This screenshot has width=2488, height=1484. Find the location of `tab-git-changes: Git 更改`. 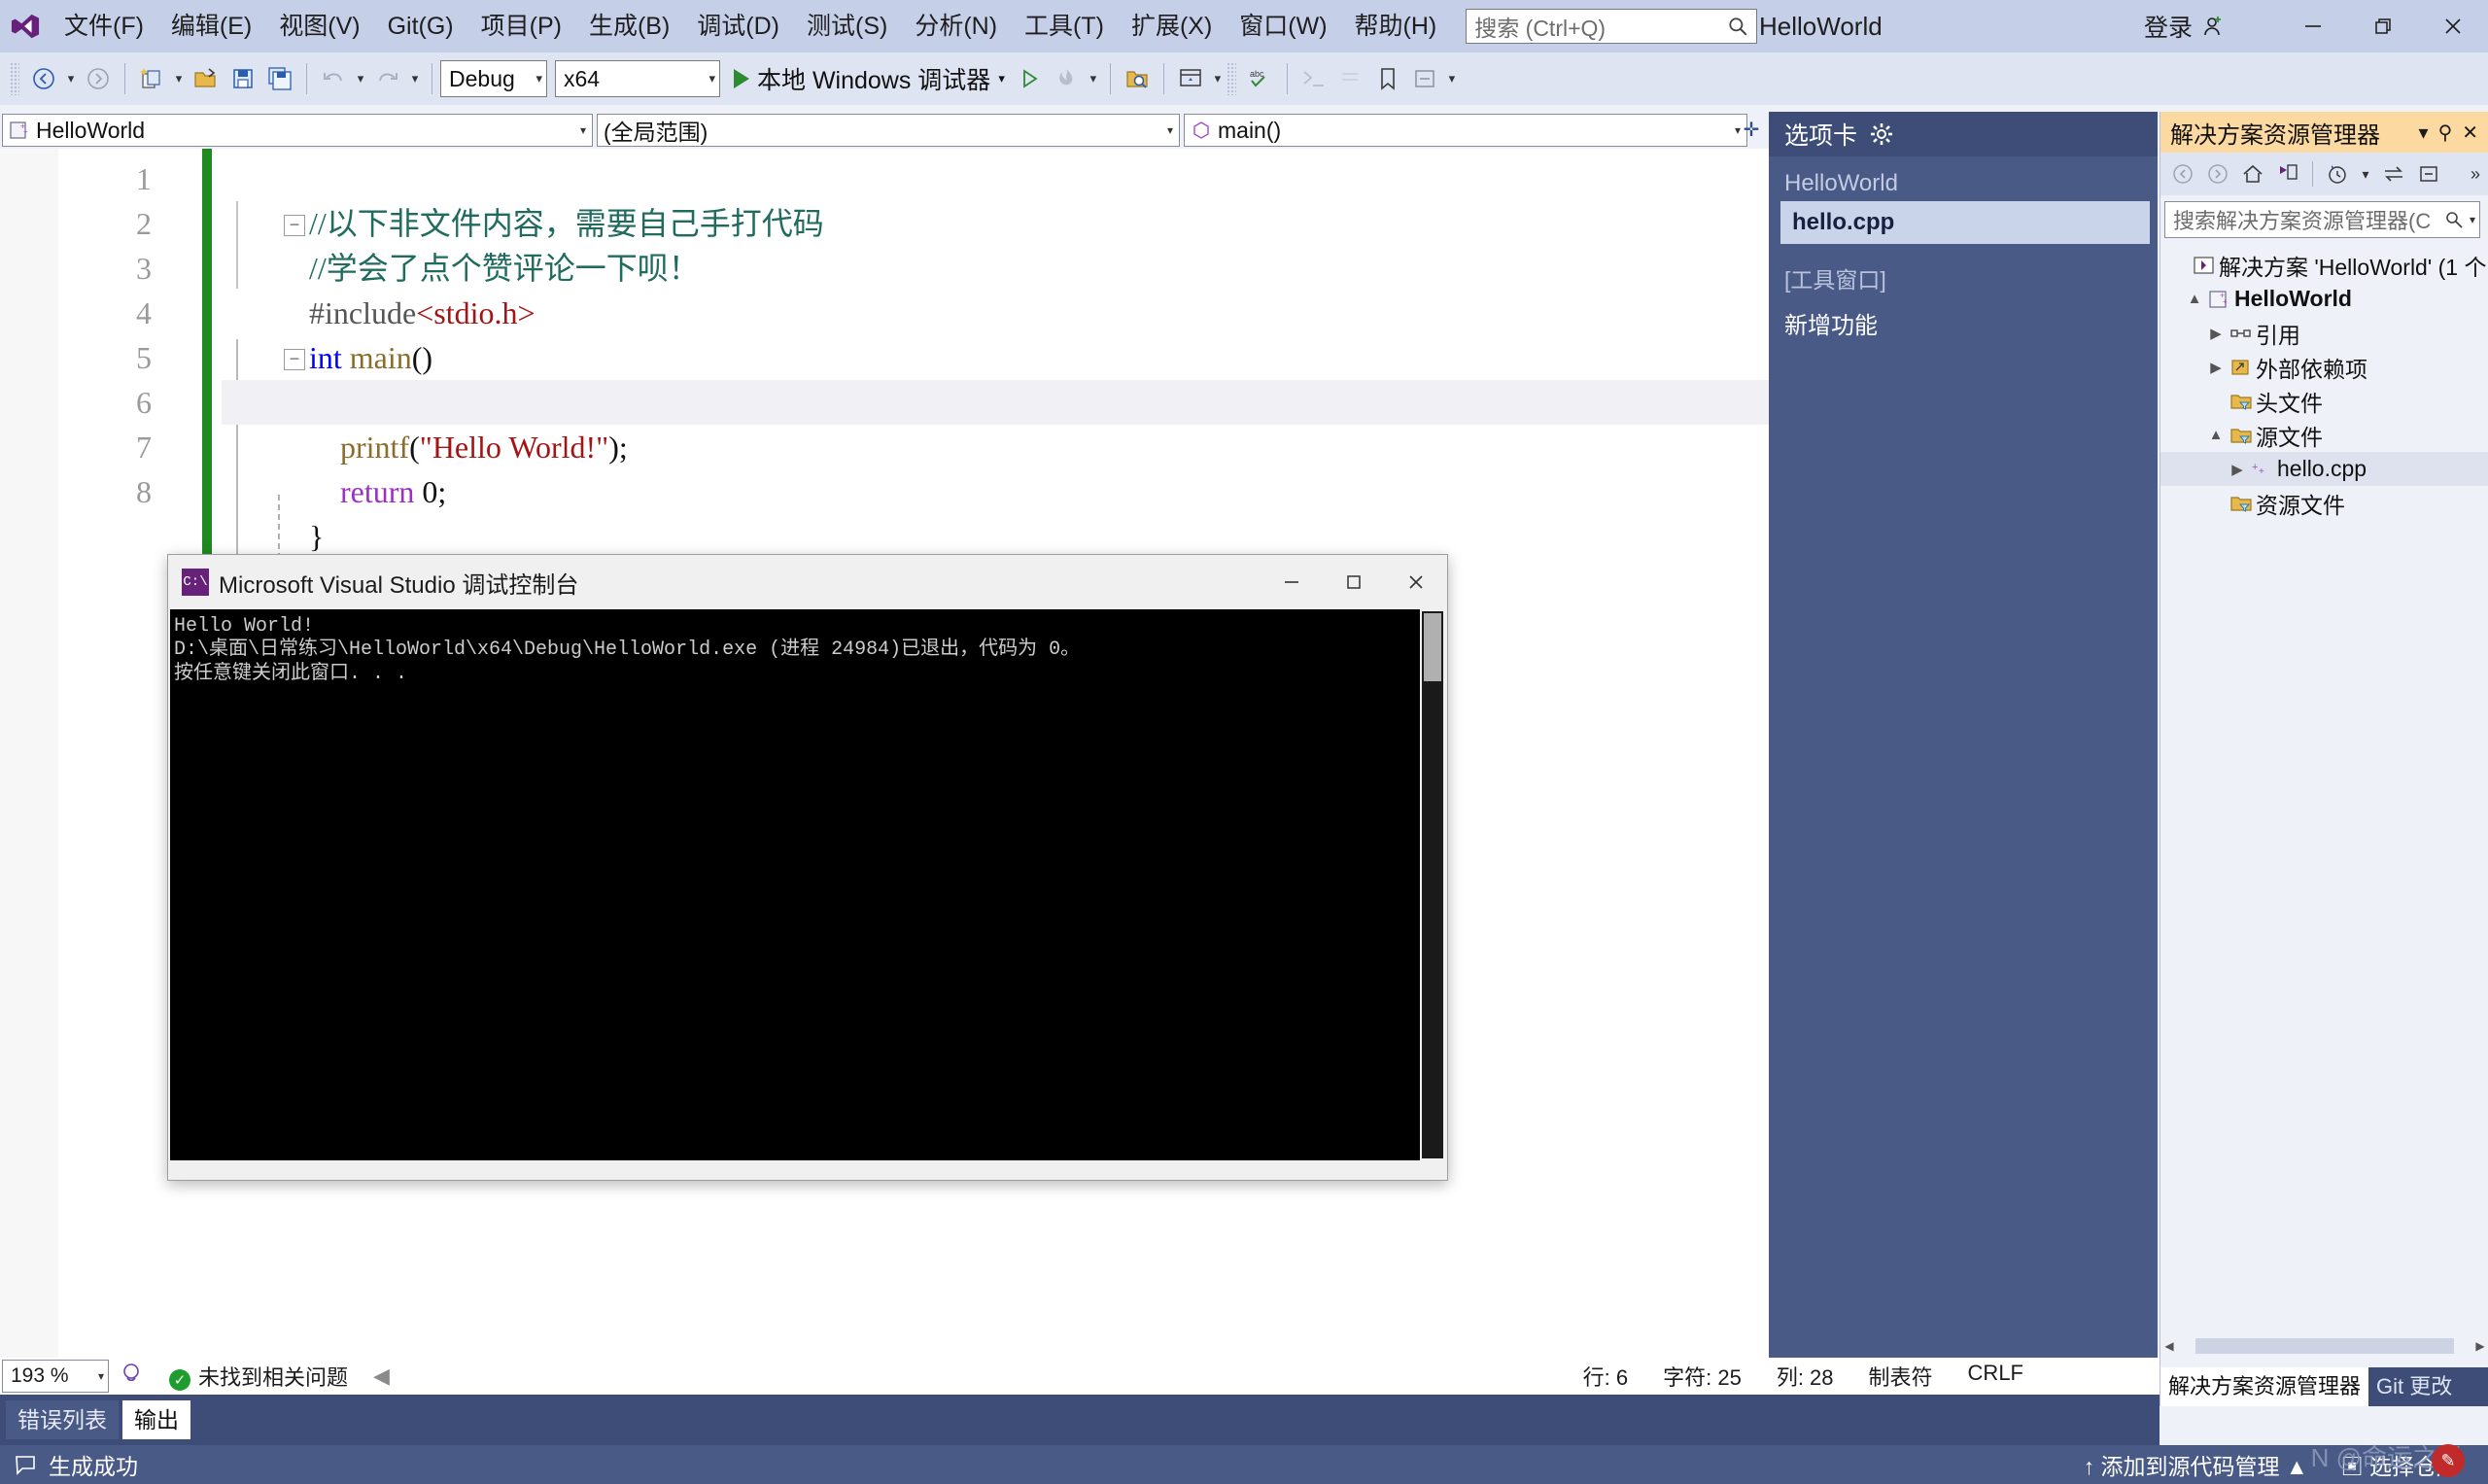

tab-git-changes: Git 更改 is located at coordinates (2414, 1386).